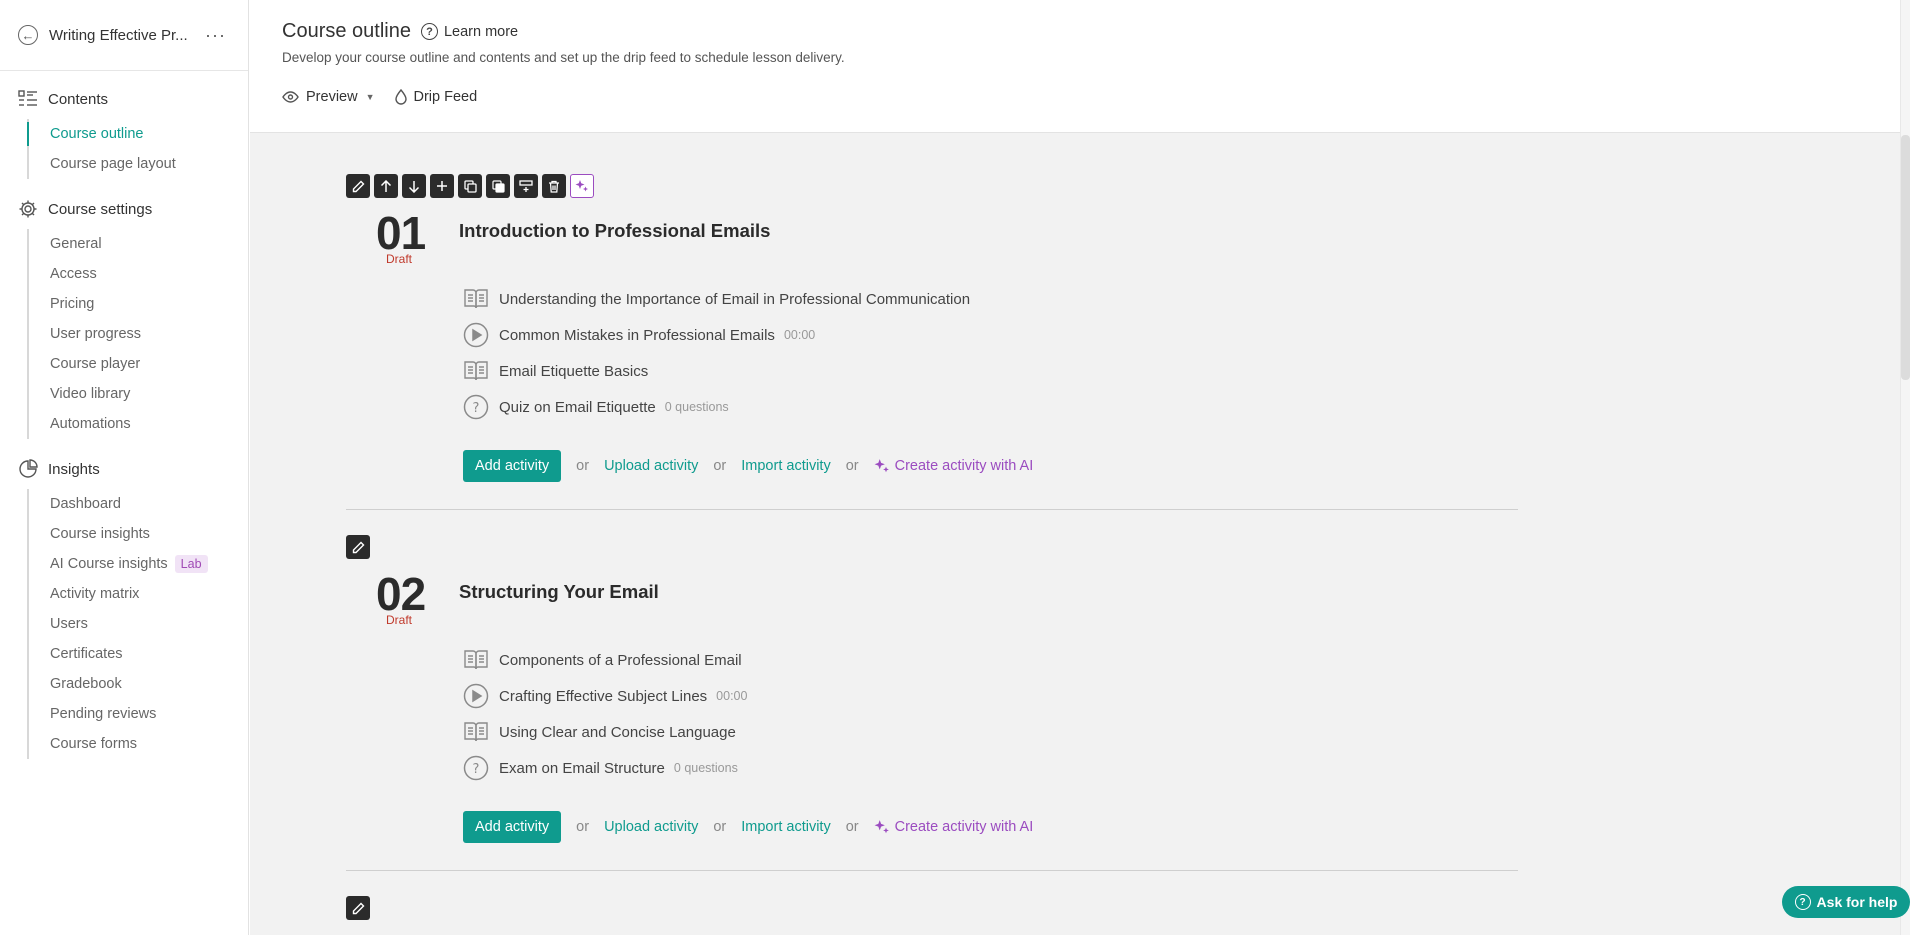 The image size is (1920, 935). I want to click on help-icon: ?, so click(429, 31).